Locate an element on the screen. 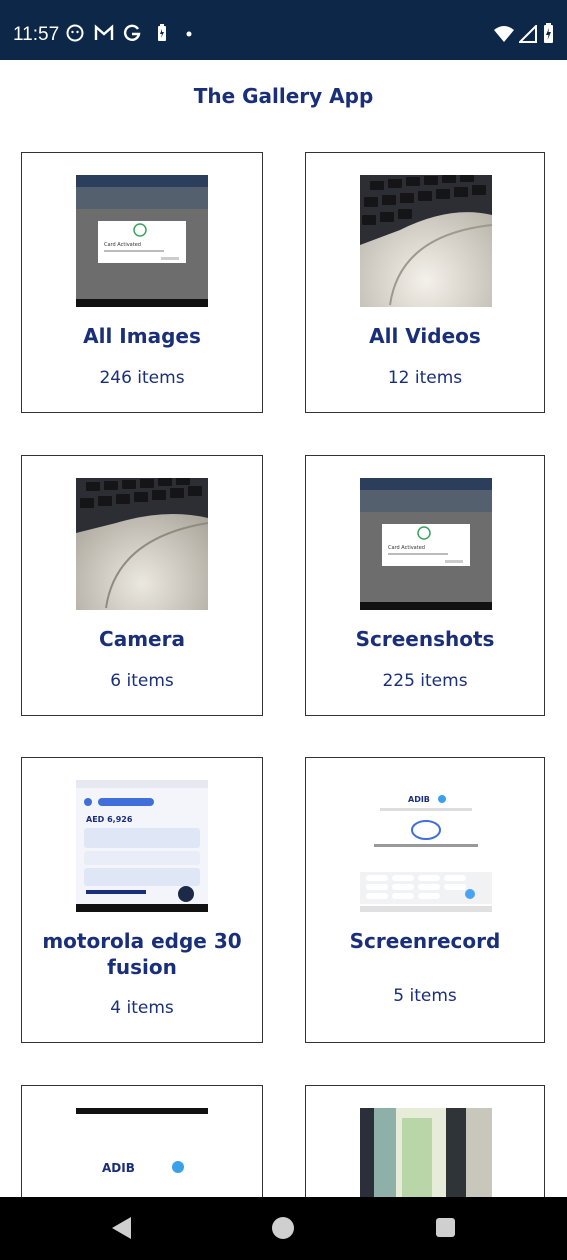  app-screenshot-thumbnail: AED 6,926 is located at coordinates (142, 846).